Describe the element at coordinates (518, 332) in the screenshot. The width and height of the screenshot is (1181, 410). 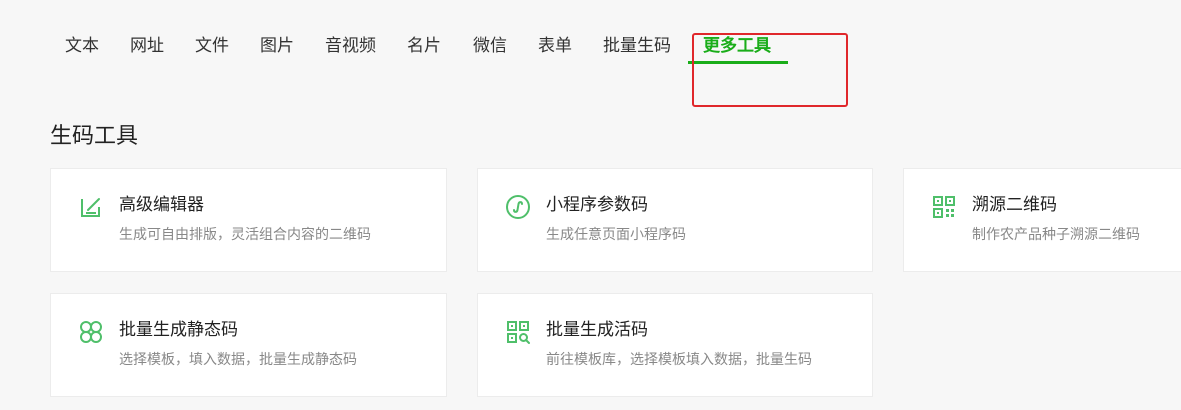
I see `qr-search-icon` at that location.